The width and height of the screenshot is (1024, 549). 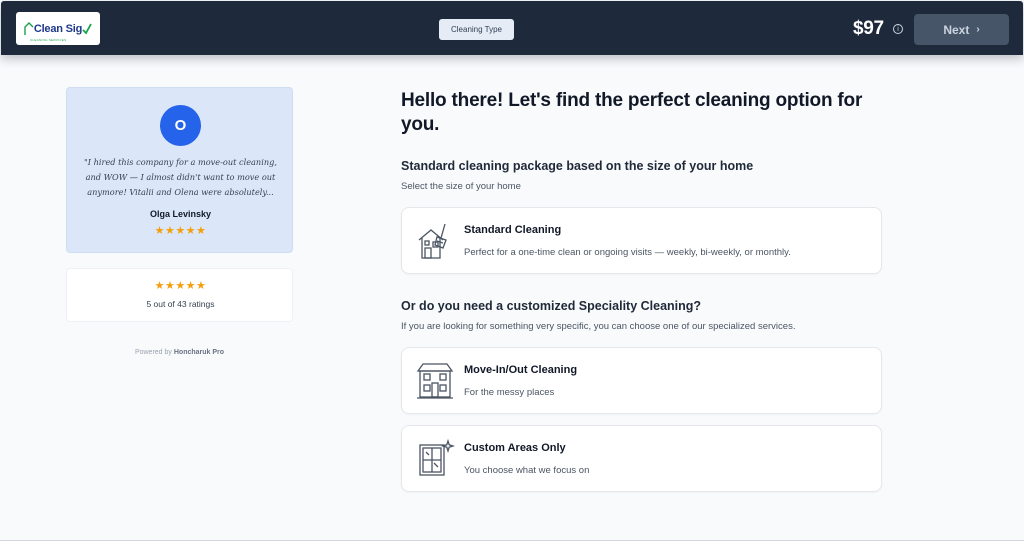 I want to click on rating-stars: ★★★★★, so click(x=180, y=286).